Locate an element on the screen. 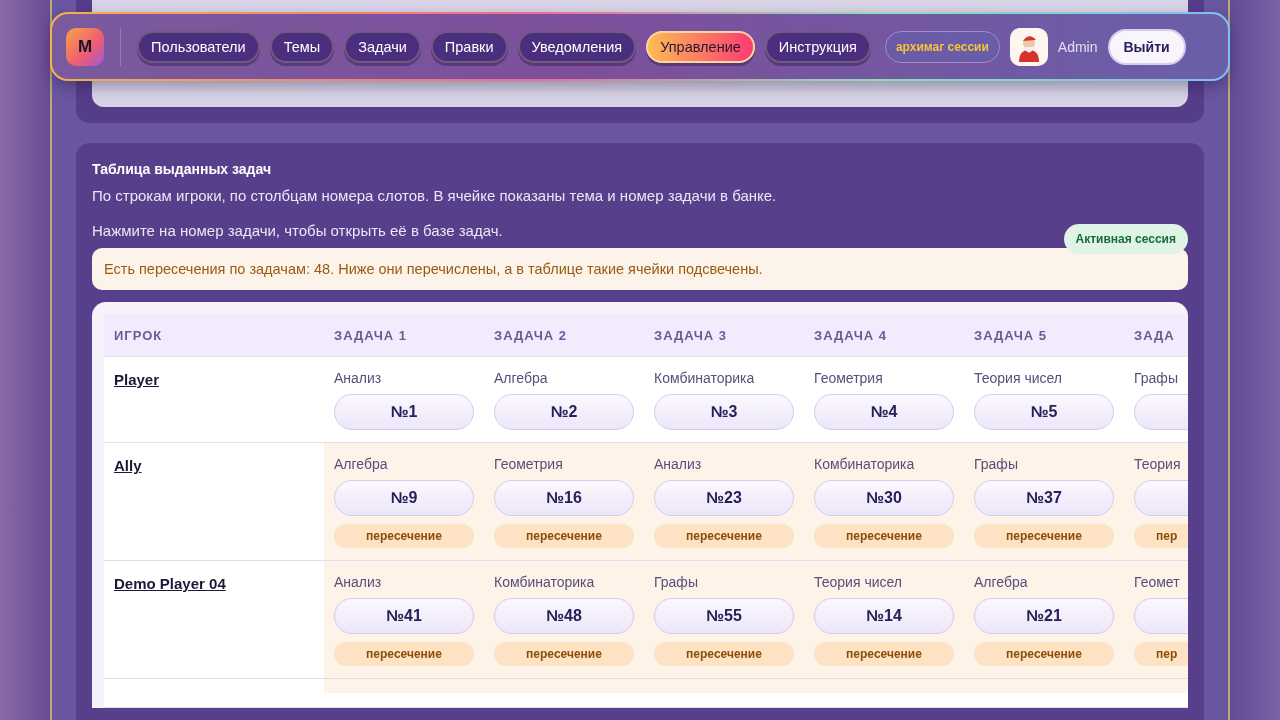 The width and height of the screenshot is (1280, 720). task-number-button: №2 is located at coordinates (564, 412).